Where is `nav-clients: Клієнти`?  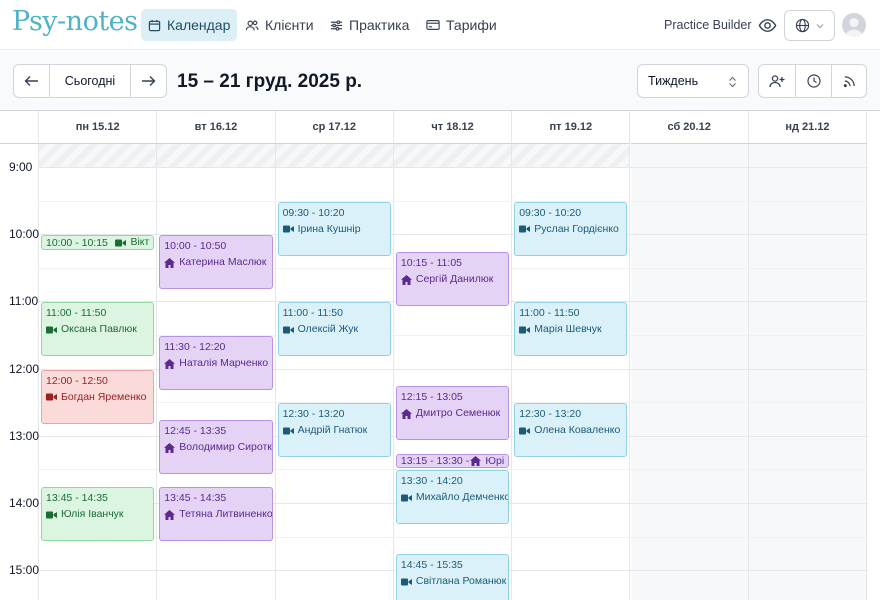
nav-clients: Клієнти is located at coordinates (279, 25).